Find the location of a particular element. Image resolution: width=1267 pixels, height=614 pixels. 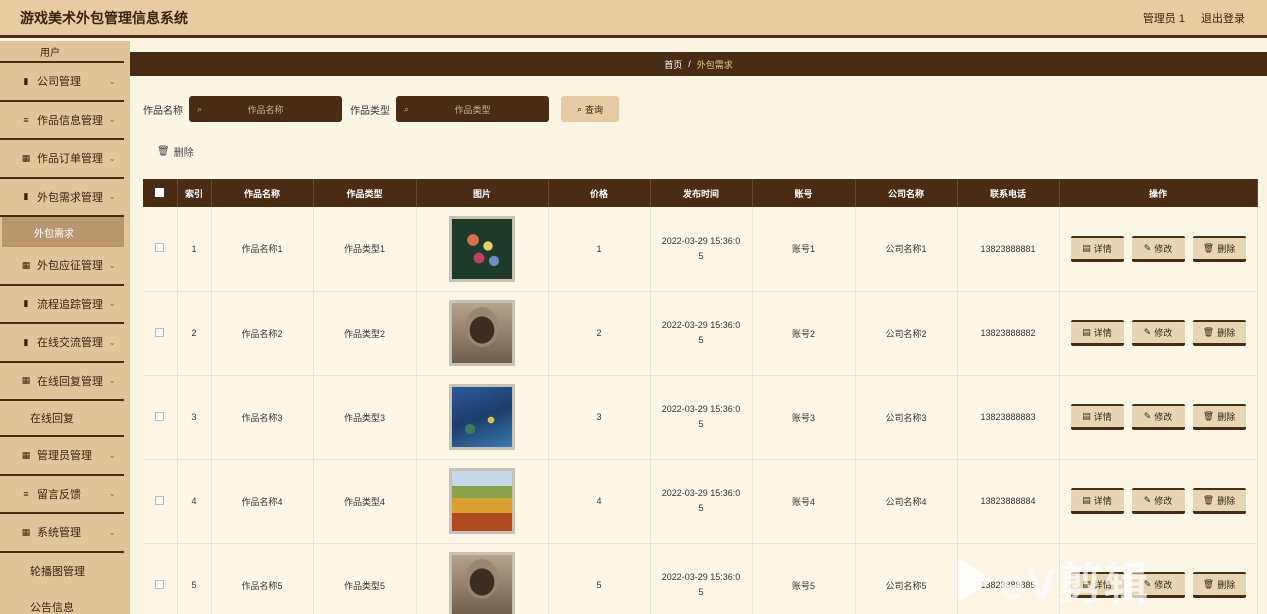

cell-company: 公司名称1 is located at coordinates (906, 249).